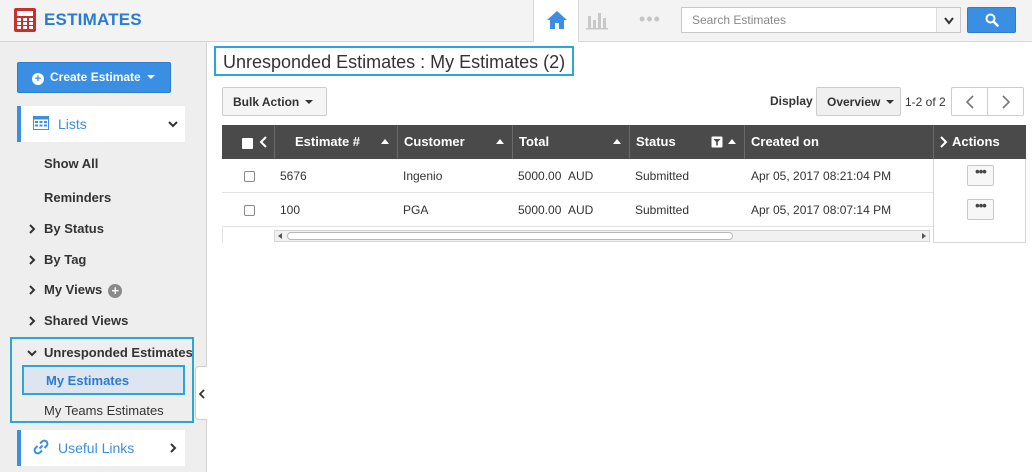 The width and height of the screenshot is (1032, 472). Describe the element at coordinates (534, 141) in the screenshot. I see `column-label: Total` at that location.